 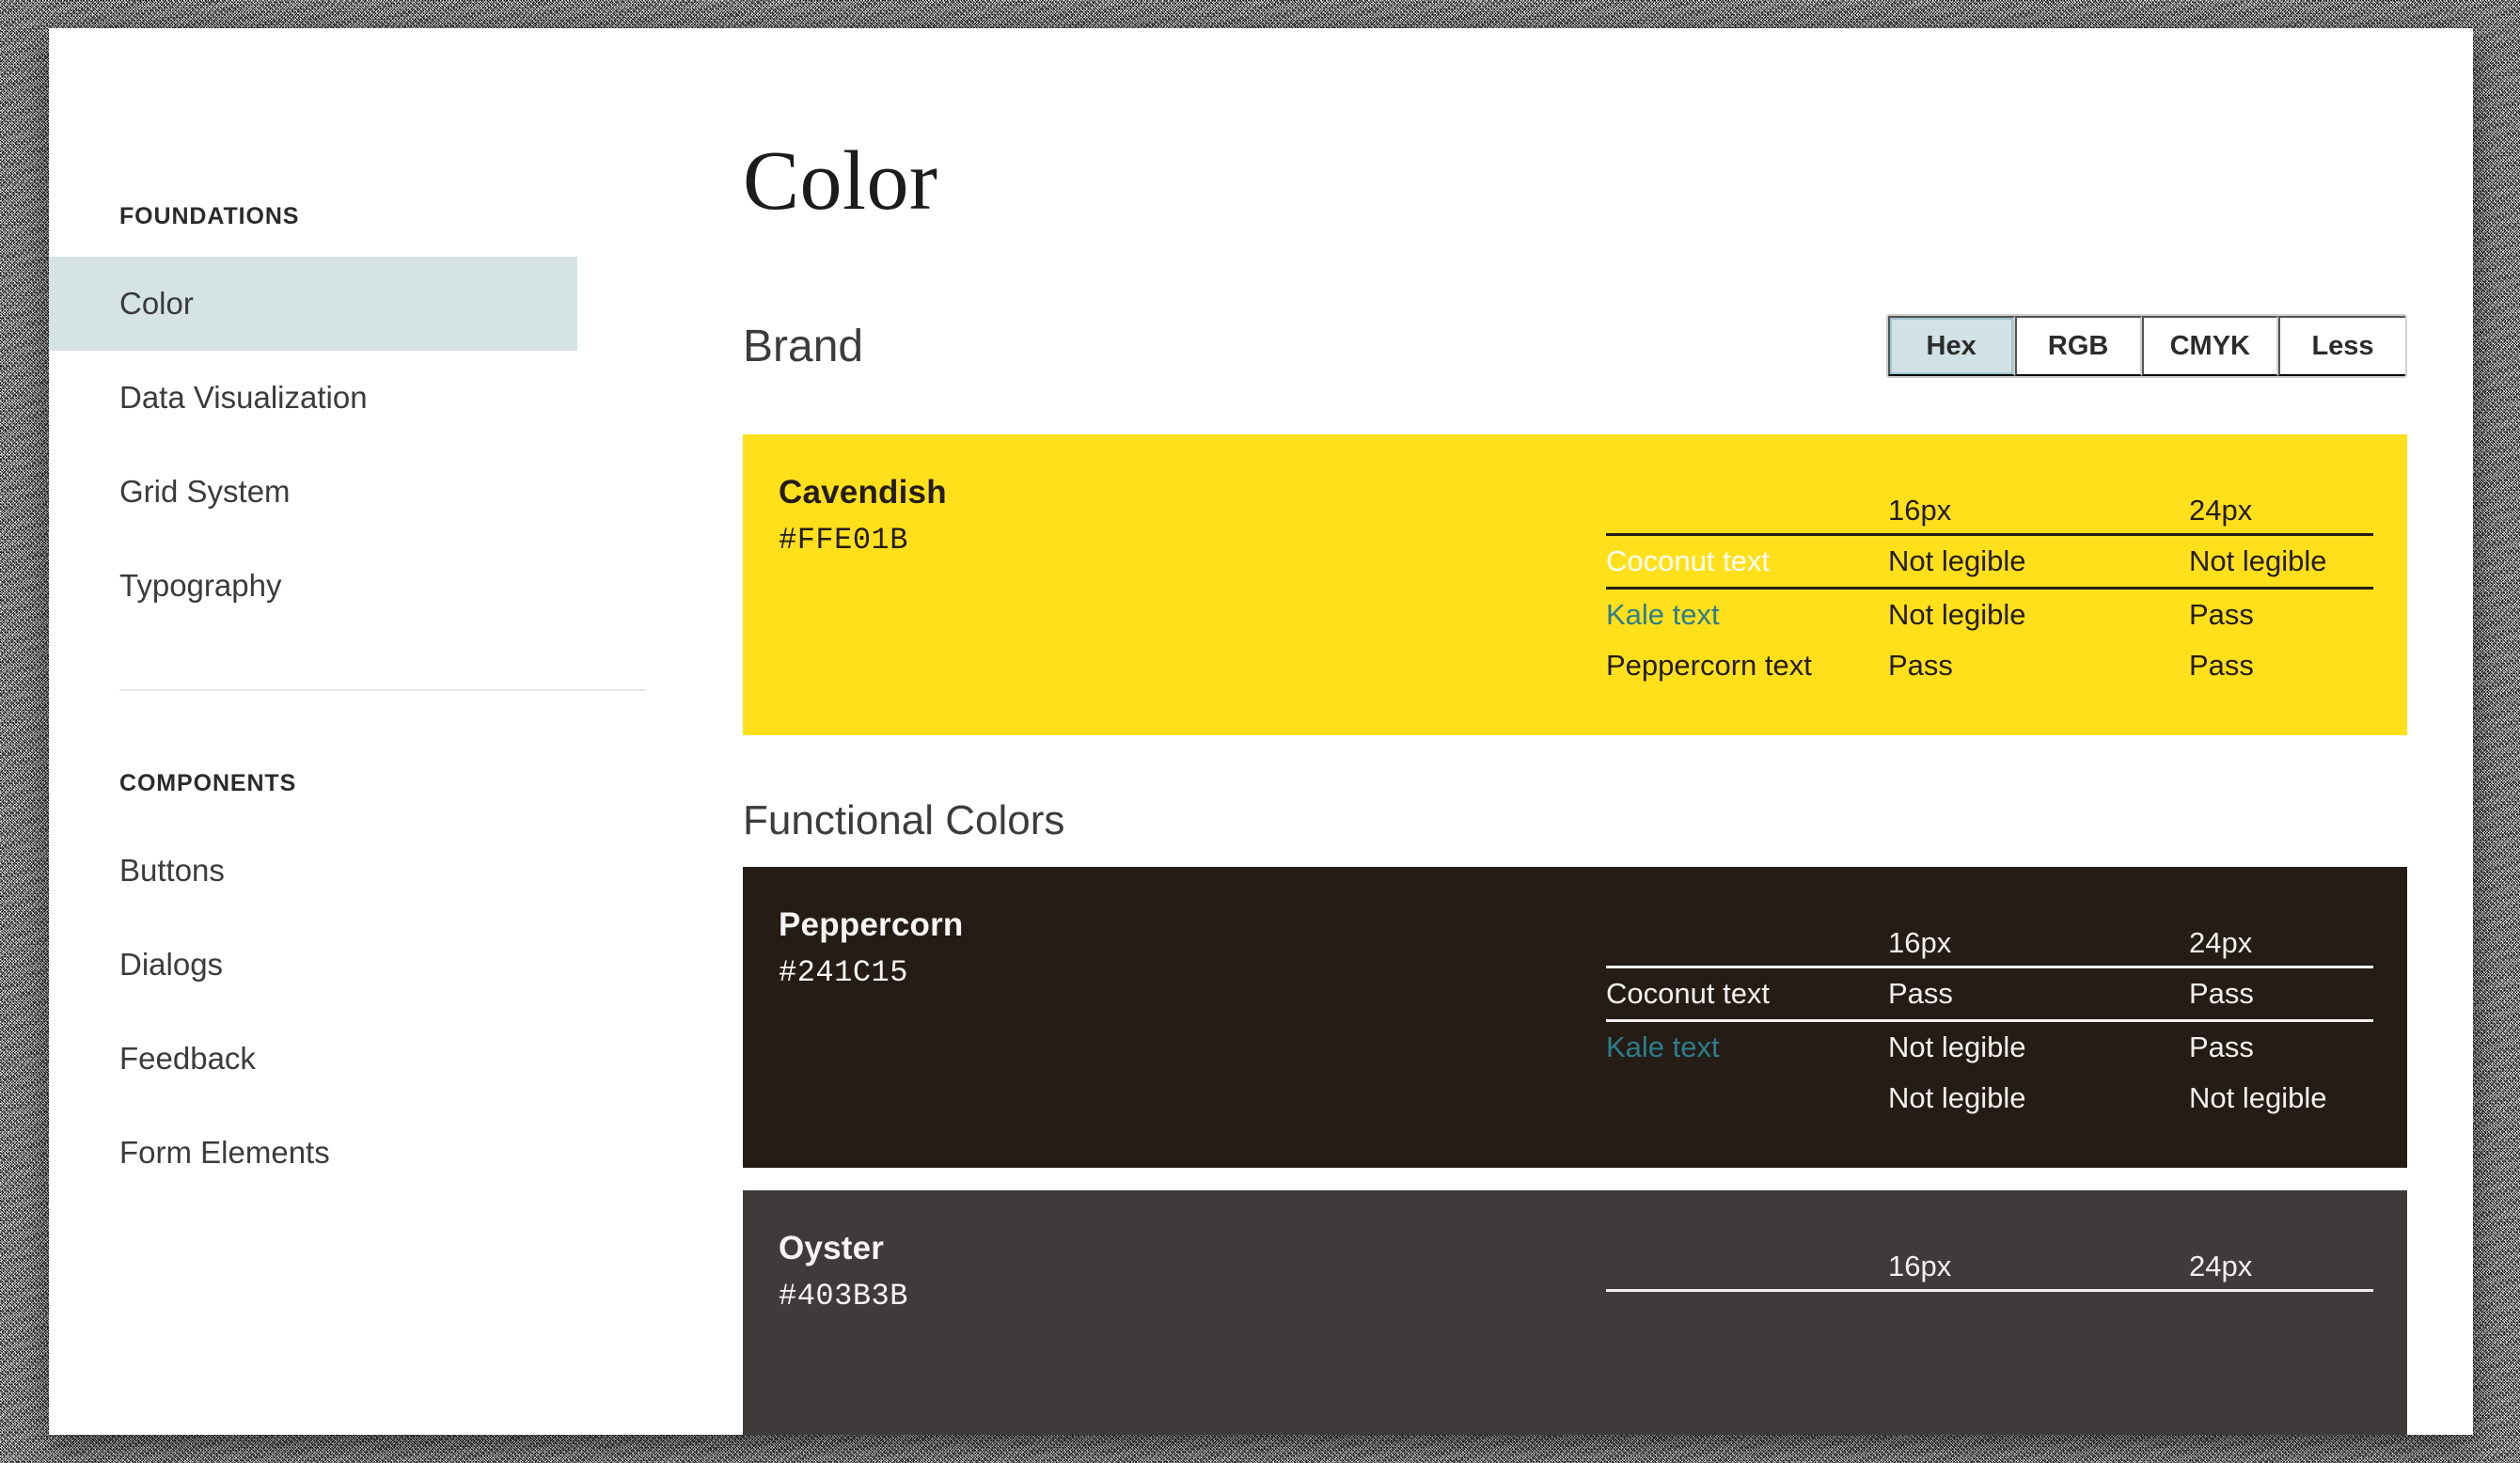 I want to click on sidebar-item-grid-system: Grid System, so click(x=313, y=492).